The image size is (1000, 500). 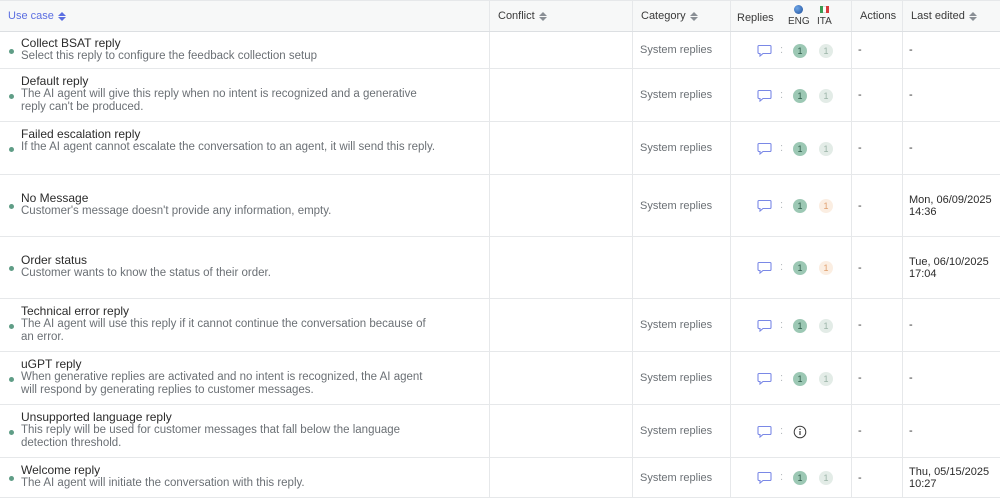 I want to click on language-ita-label: ITA, so click(x=824, y=21).